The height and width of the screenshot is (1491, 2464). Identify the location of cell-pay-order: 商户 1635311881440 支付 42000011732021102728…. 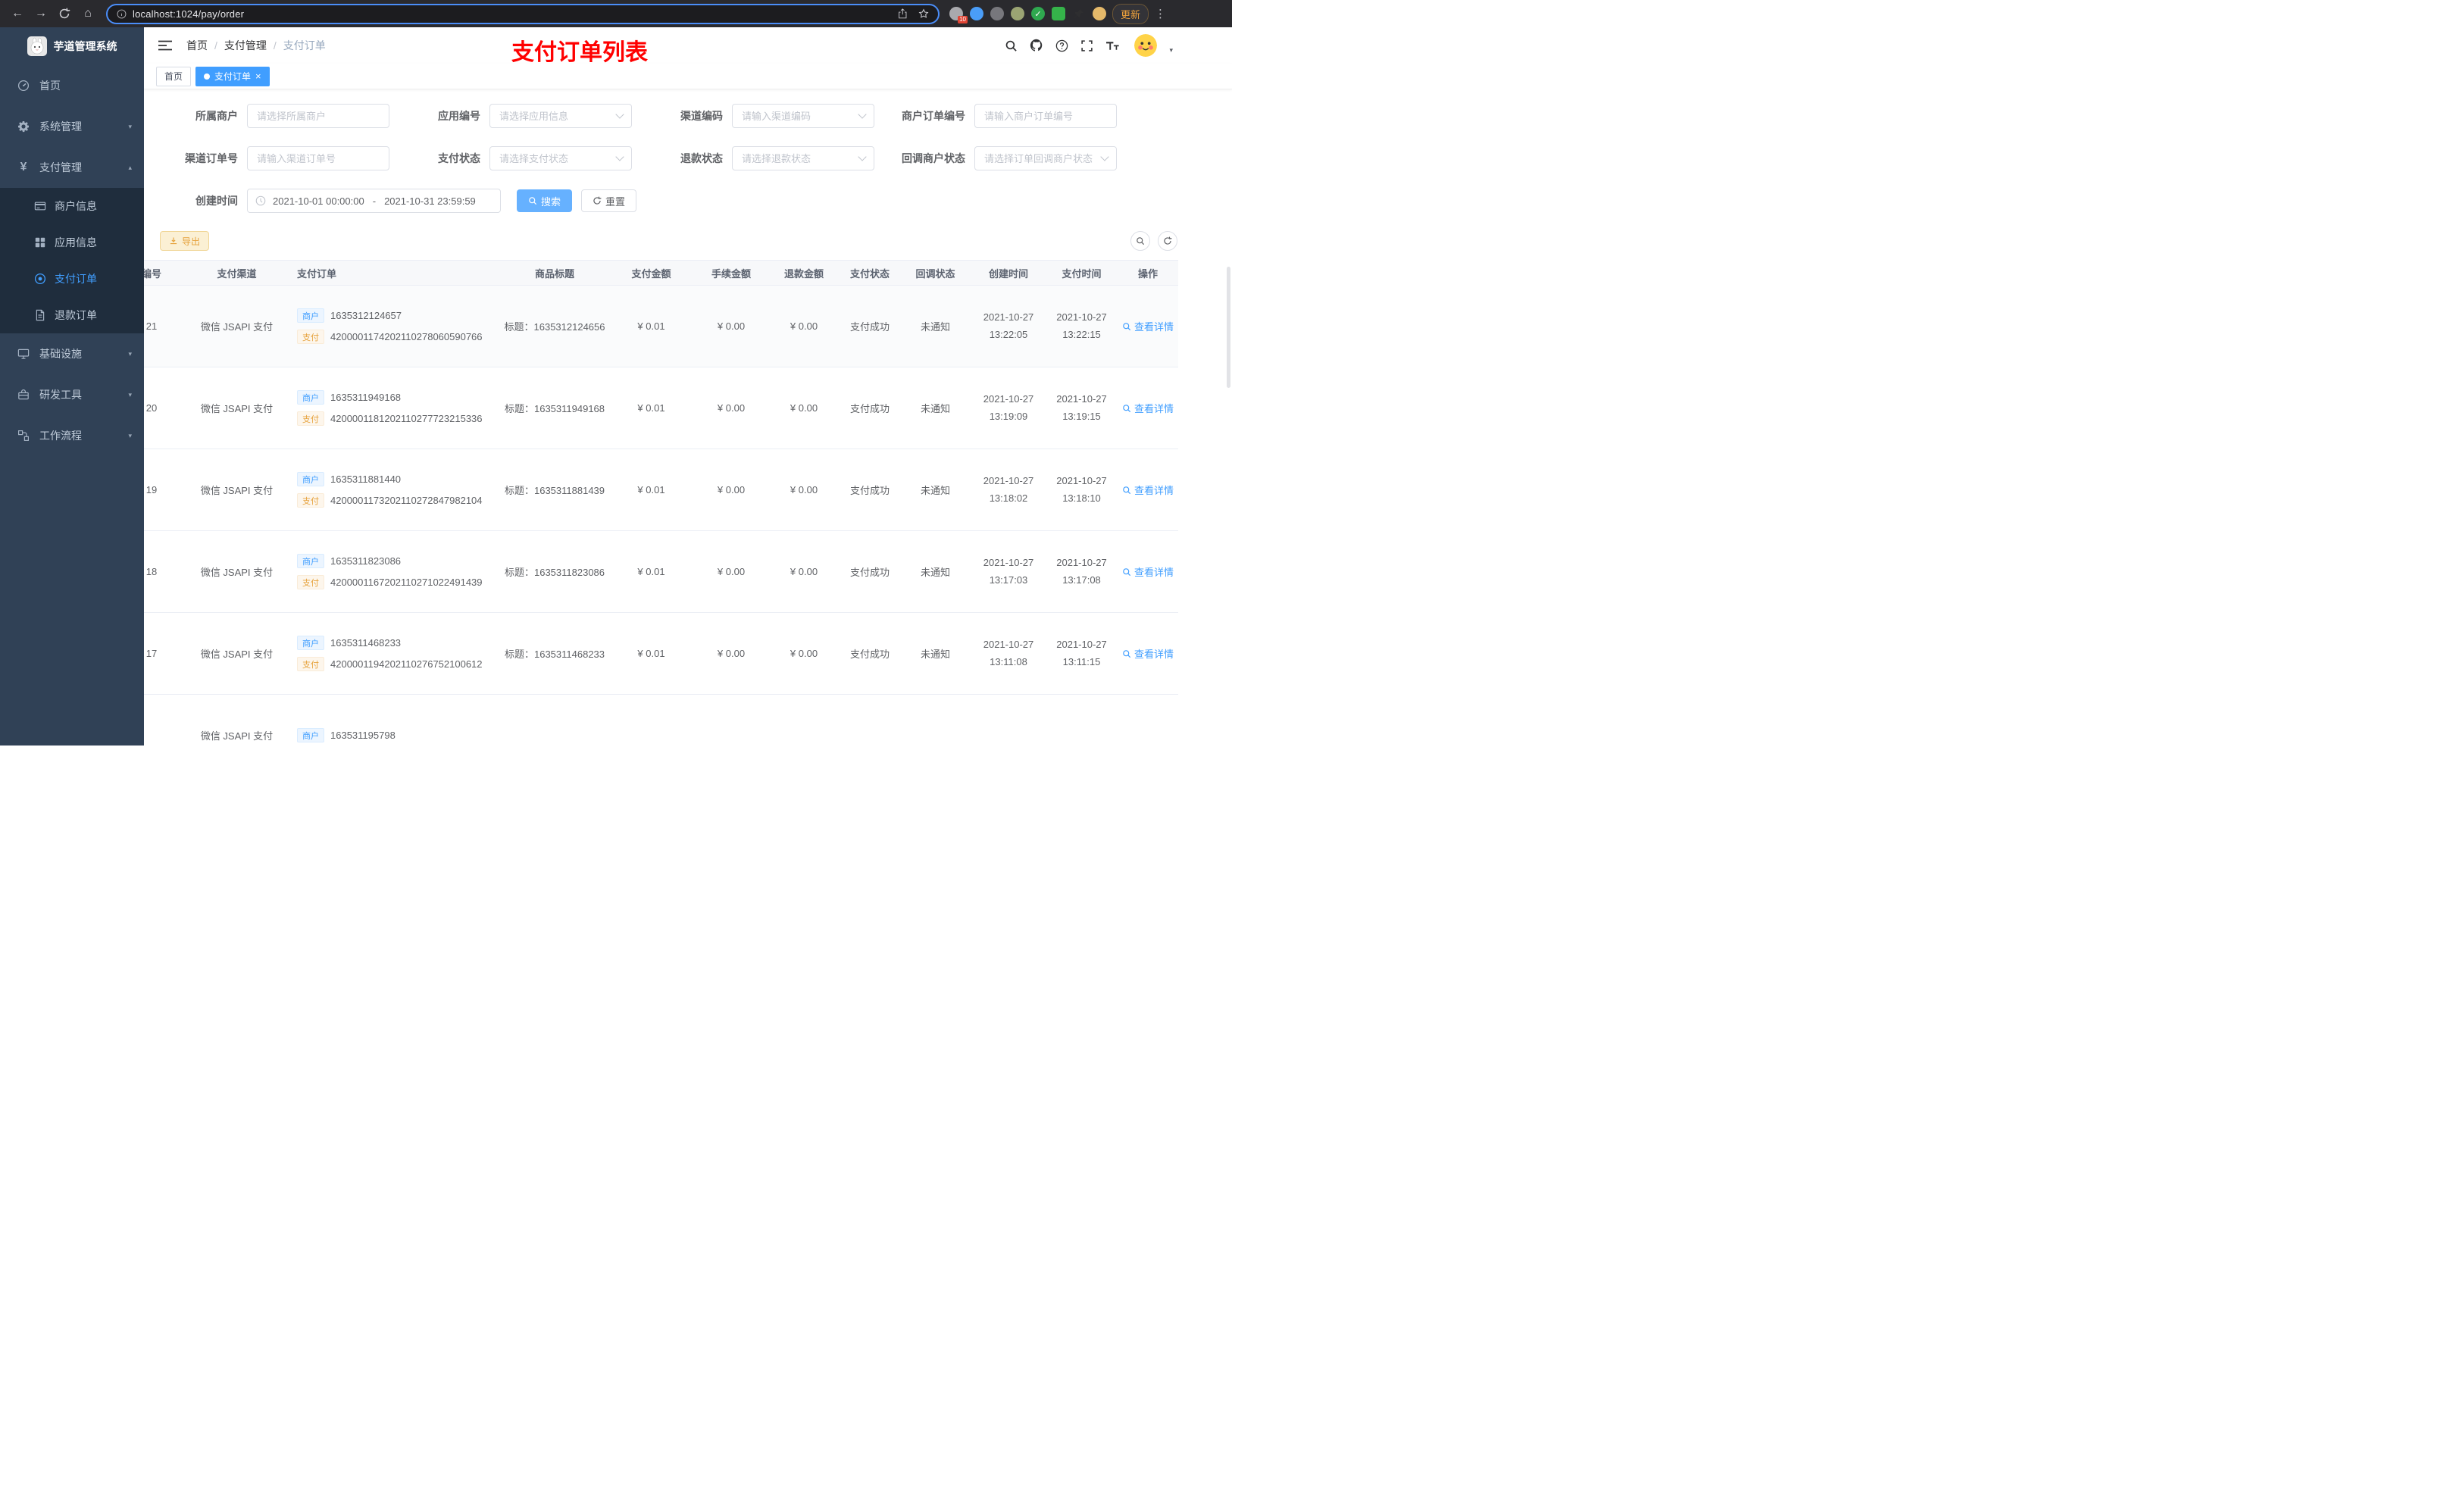
(395, 489).